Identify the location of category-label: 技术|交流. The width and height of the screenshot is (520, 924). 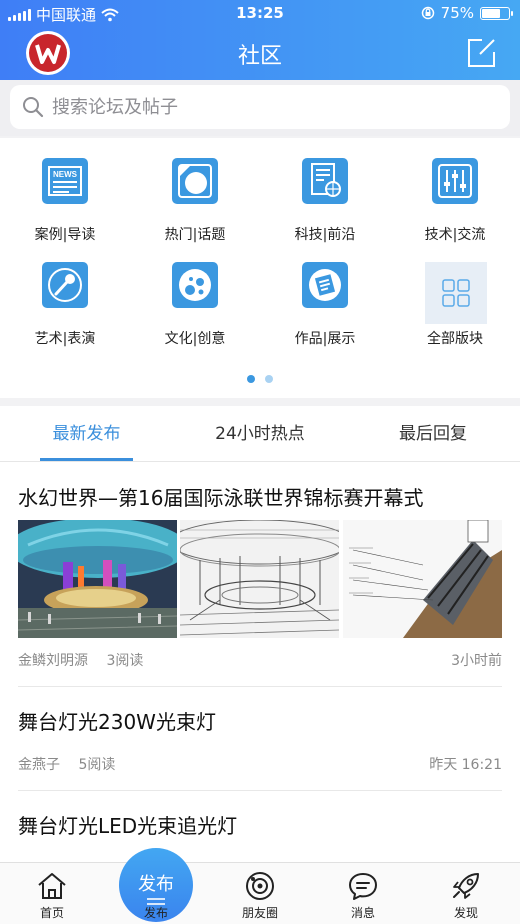
(455, 235).